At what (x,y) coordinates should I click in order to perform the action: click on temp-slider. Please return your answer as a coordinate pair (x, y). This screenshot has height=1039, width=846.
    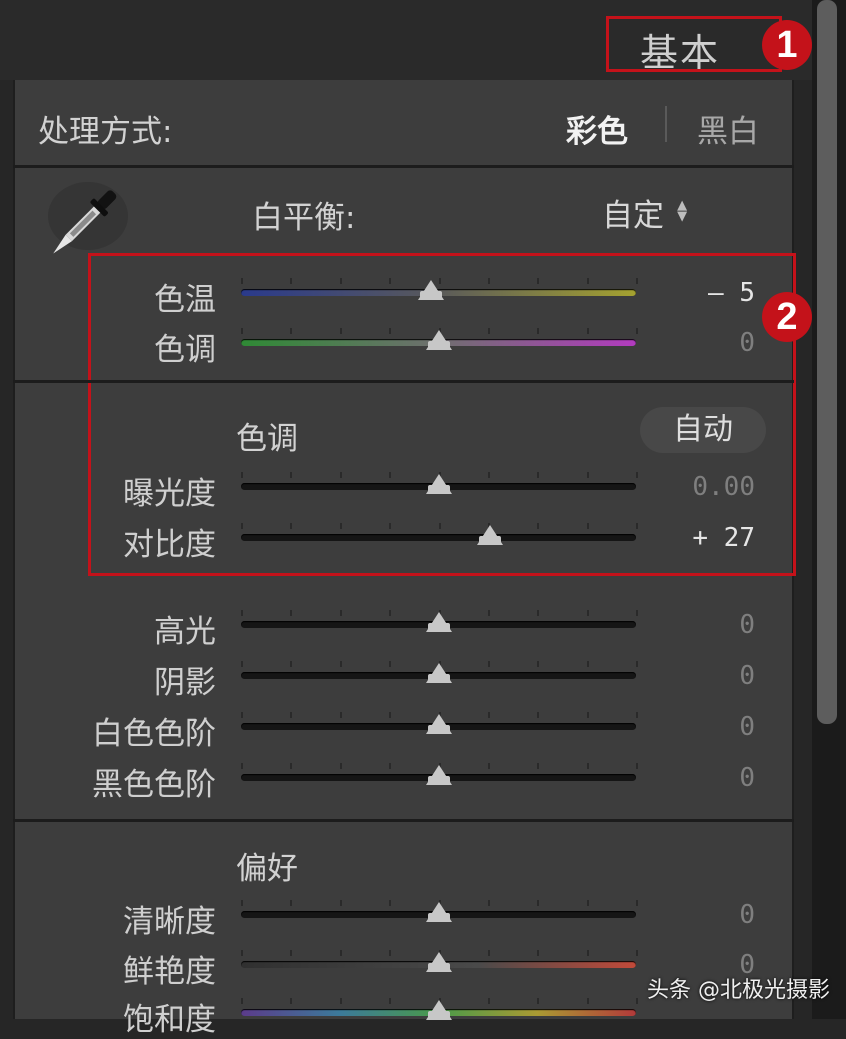
    Looking at the image, I should click on (439, 293).